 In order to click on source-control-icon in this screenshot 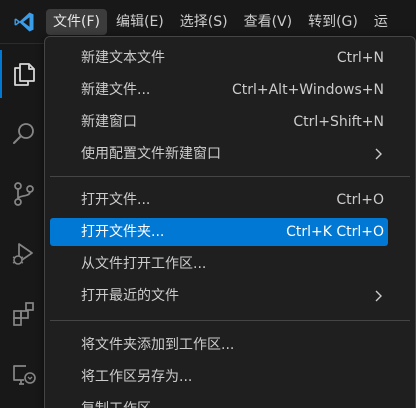, I will do `click(24, 194)`.